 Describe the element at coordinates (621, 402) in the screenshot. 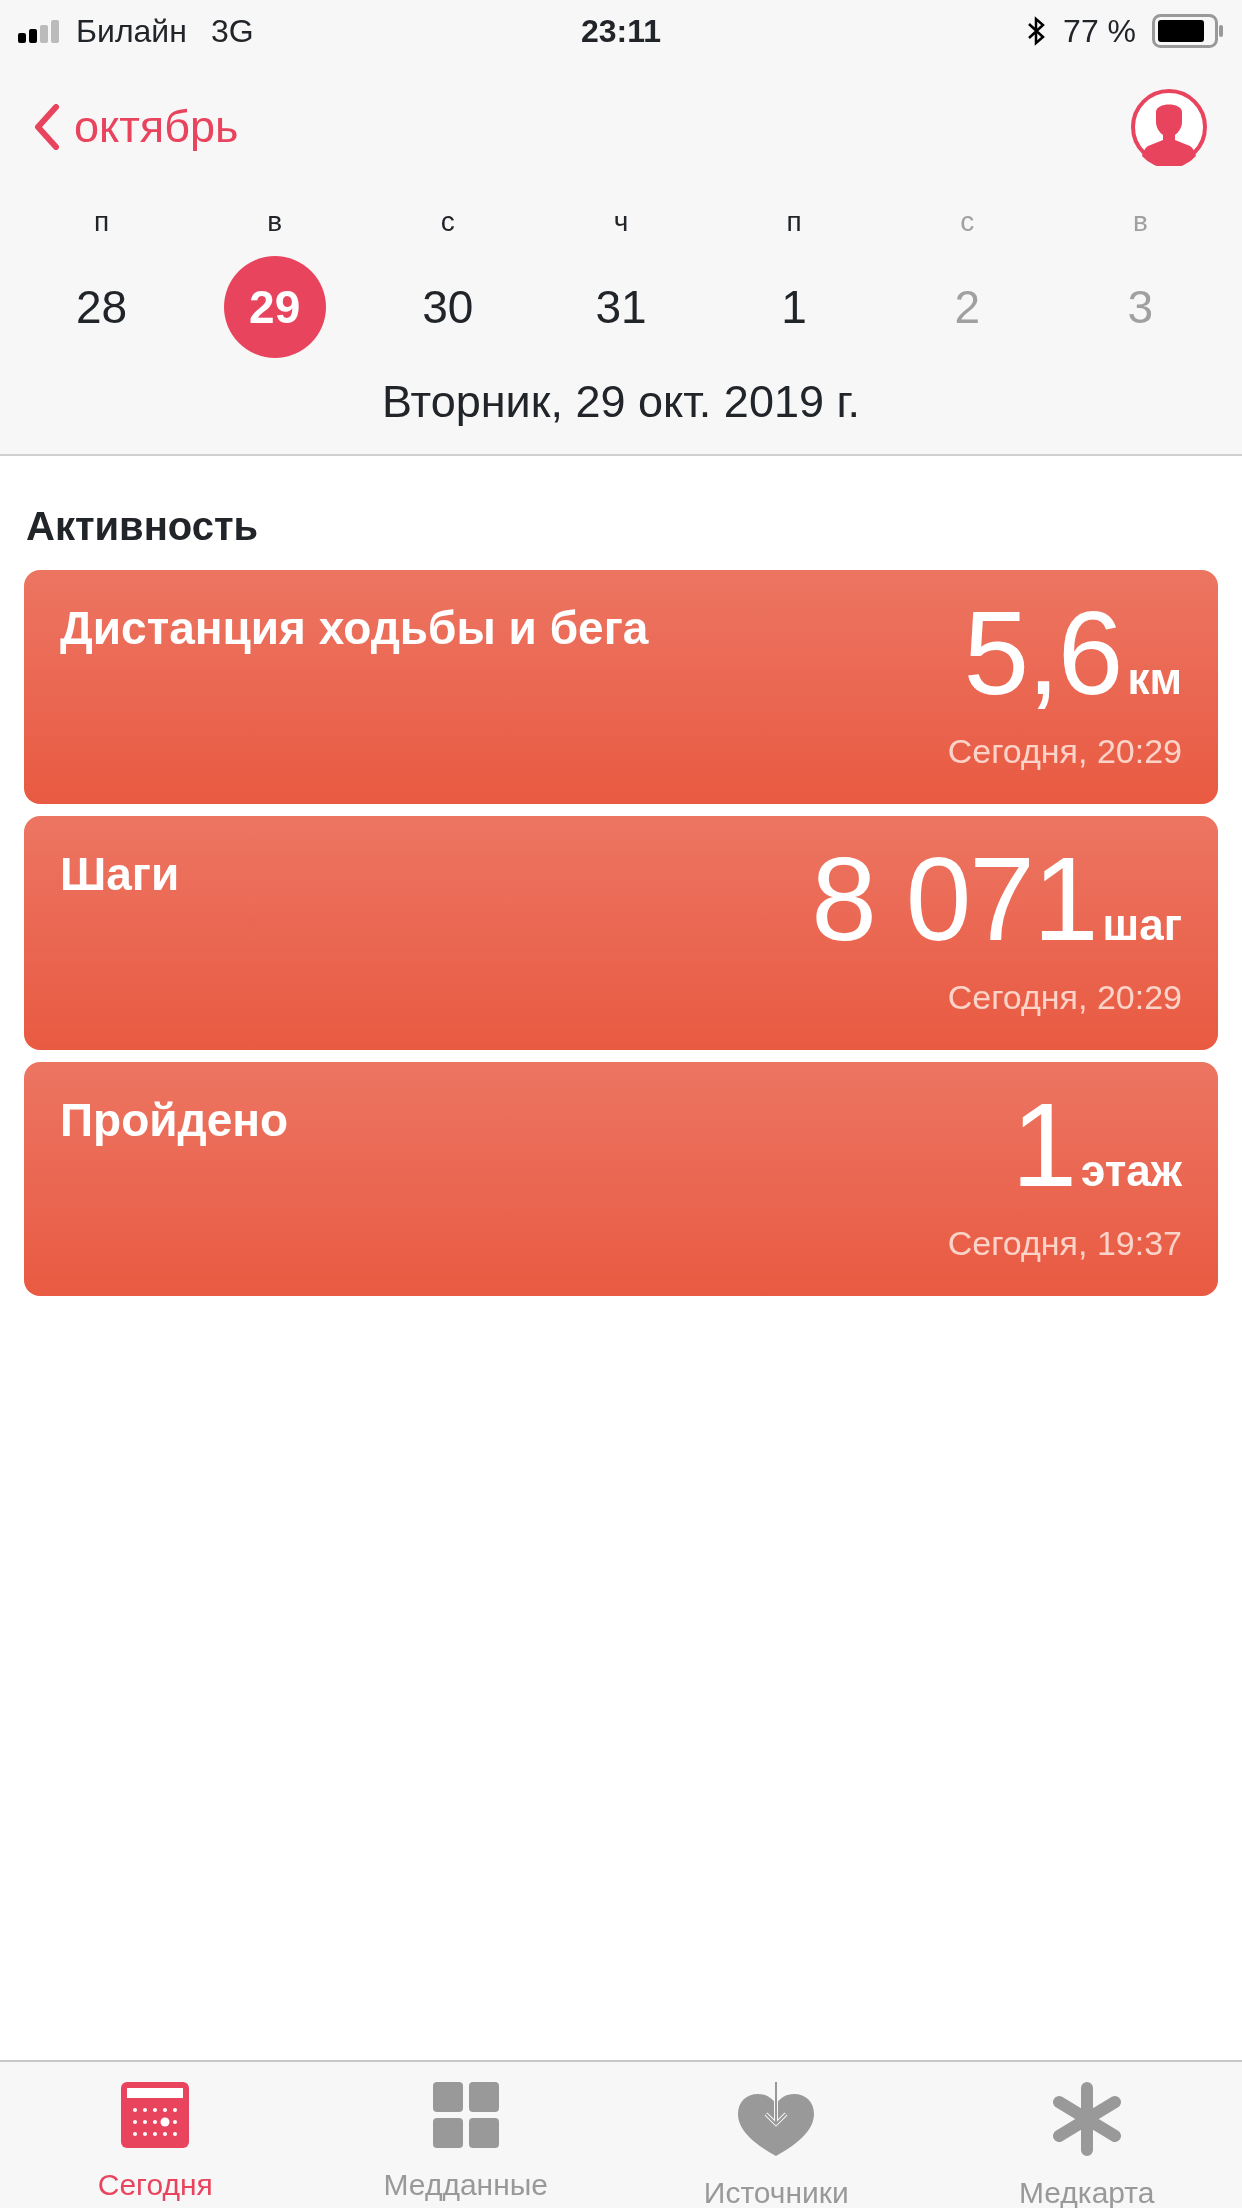

I see `selected-date: Вторник, 29 окт. 2019 г.` at that location.